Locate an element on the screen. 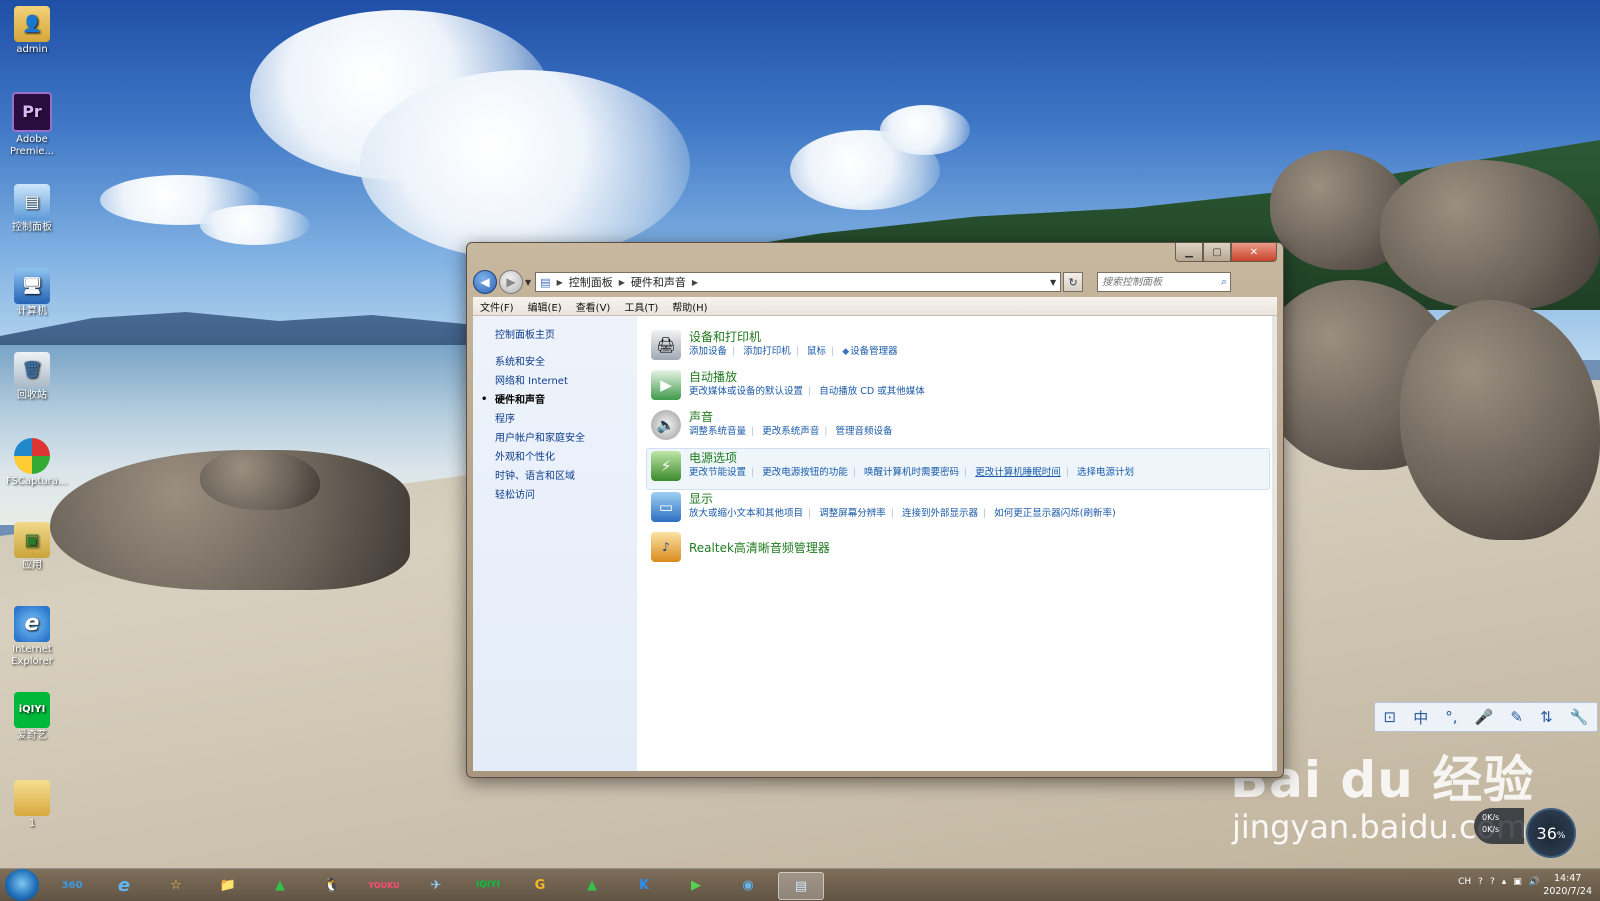 This screenshot has width=1600, height=901. taskbar-item-green-app-2: ▲ is located at coordinates (592, 885).